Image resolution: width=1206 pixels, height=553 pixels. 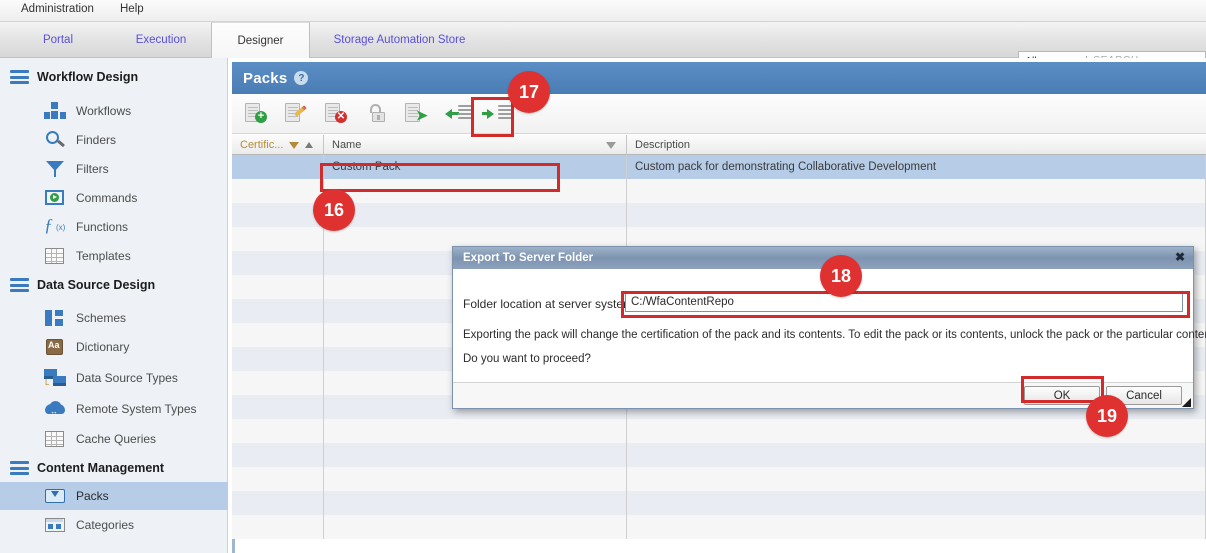 What do you see at coordinates (114, 318) in the screenshot?
I see `sidebar-item-schemes: Schemes` at bounding box center [114, 318].